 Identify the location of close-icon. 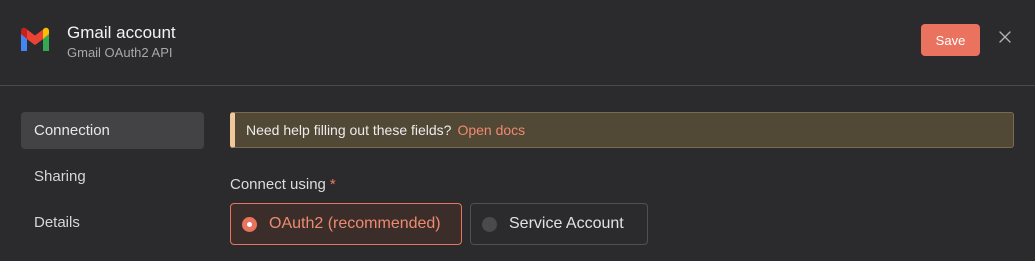
(1005, 37).